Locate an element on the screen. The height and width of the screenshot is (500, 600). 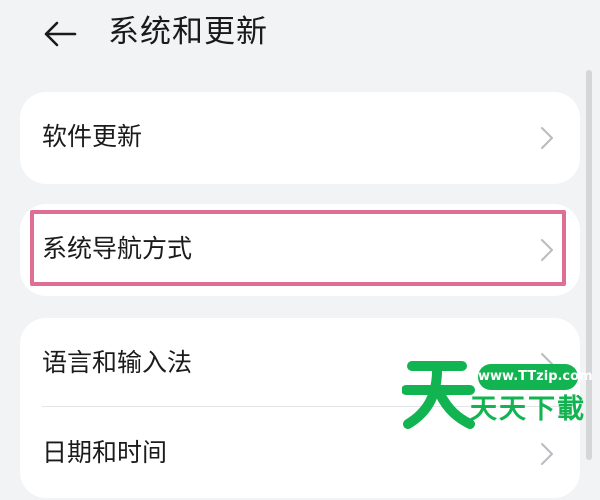
app-header: 系统和更新 is located at coordinates (300, 35).